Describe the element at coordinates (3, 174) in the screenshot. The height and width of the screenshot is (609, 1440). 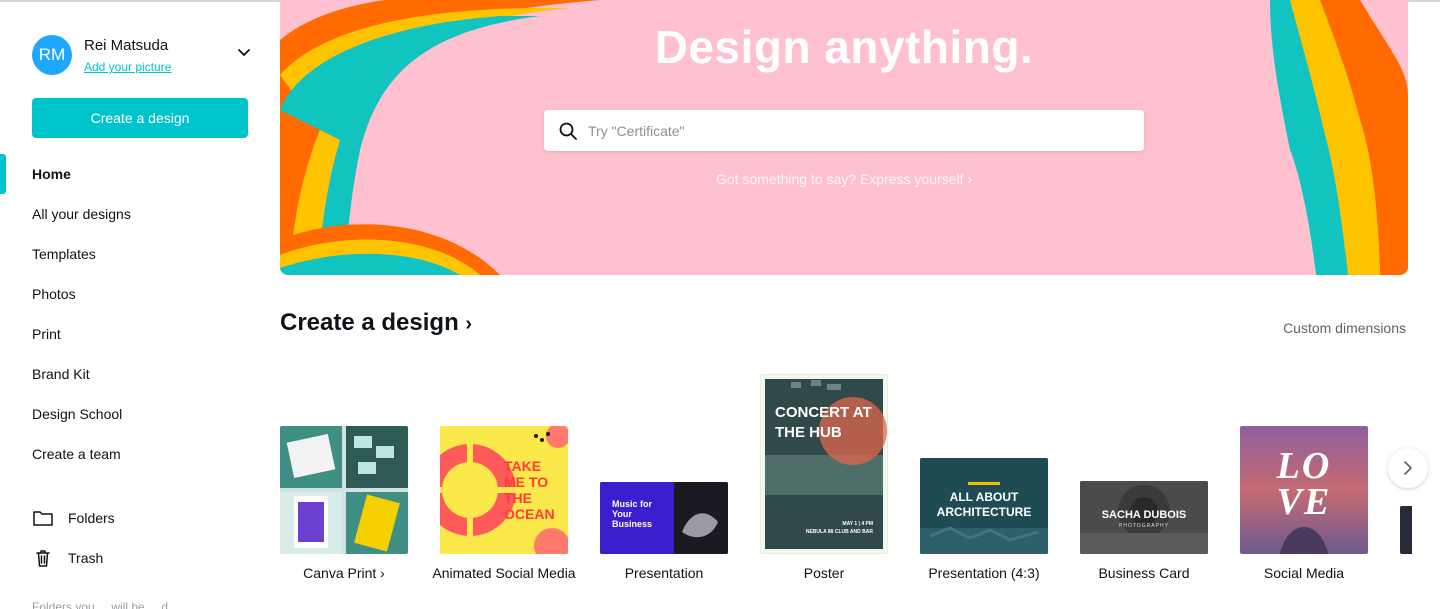
I see `active-indicator` at that location.